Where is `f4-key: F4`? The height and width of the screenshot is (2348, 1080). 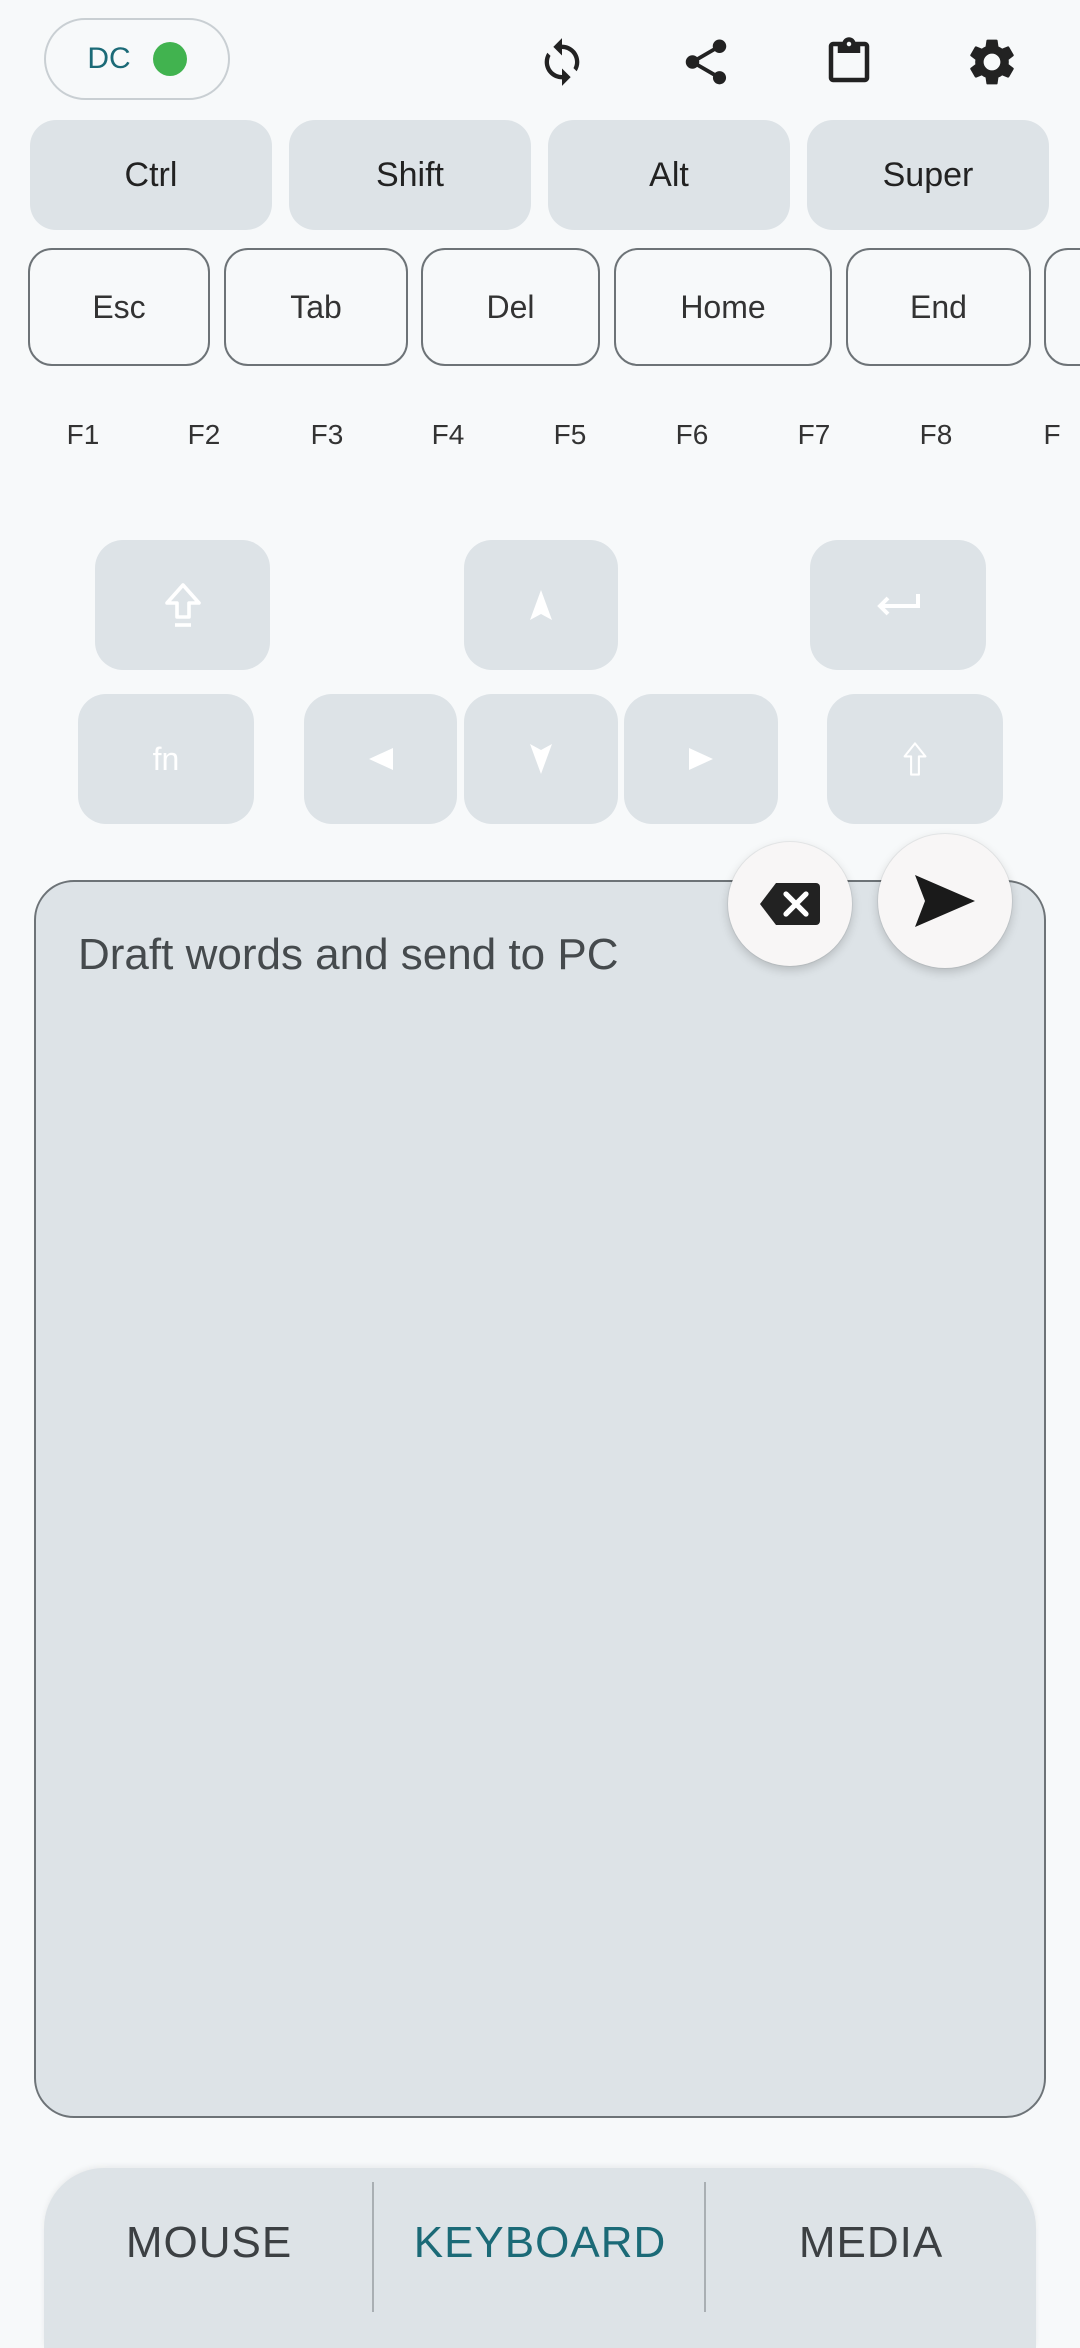
f4-key: F4 is located at coordinates (448, 435).